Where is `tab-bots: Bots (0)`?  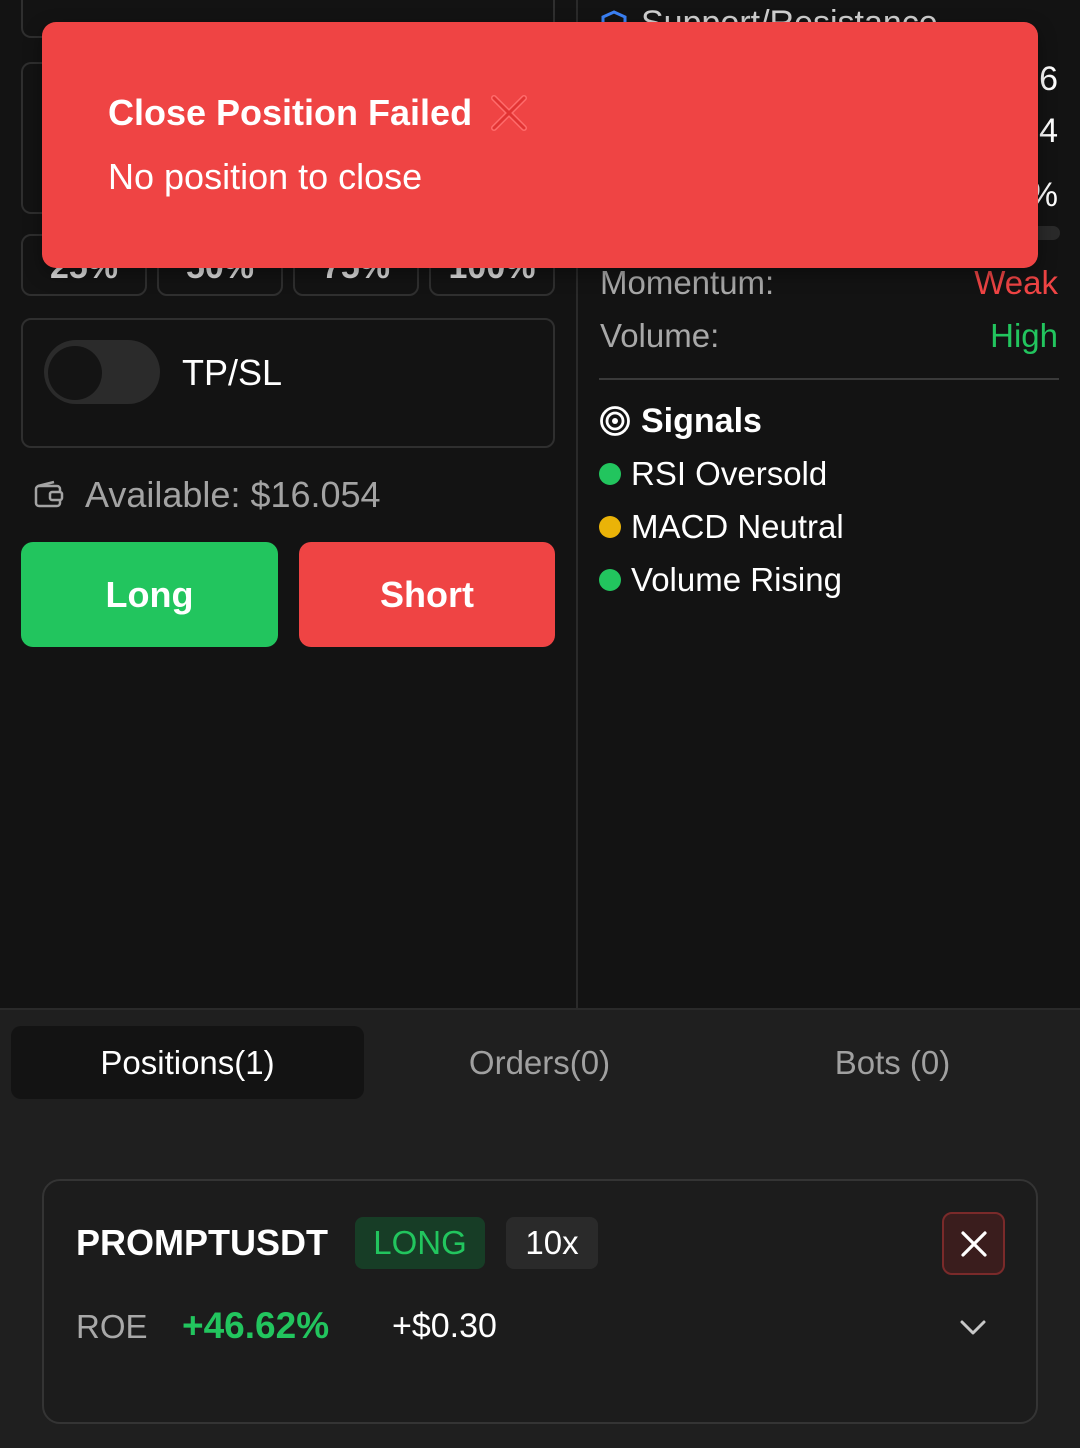 tab-bots: Bots (0) is located at coordinates (892, 1062).